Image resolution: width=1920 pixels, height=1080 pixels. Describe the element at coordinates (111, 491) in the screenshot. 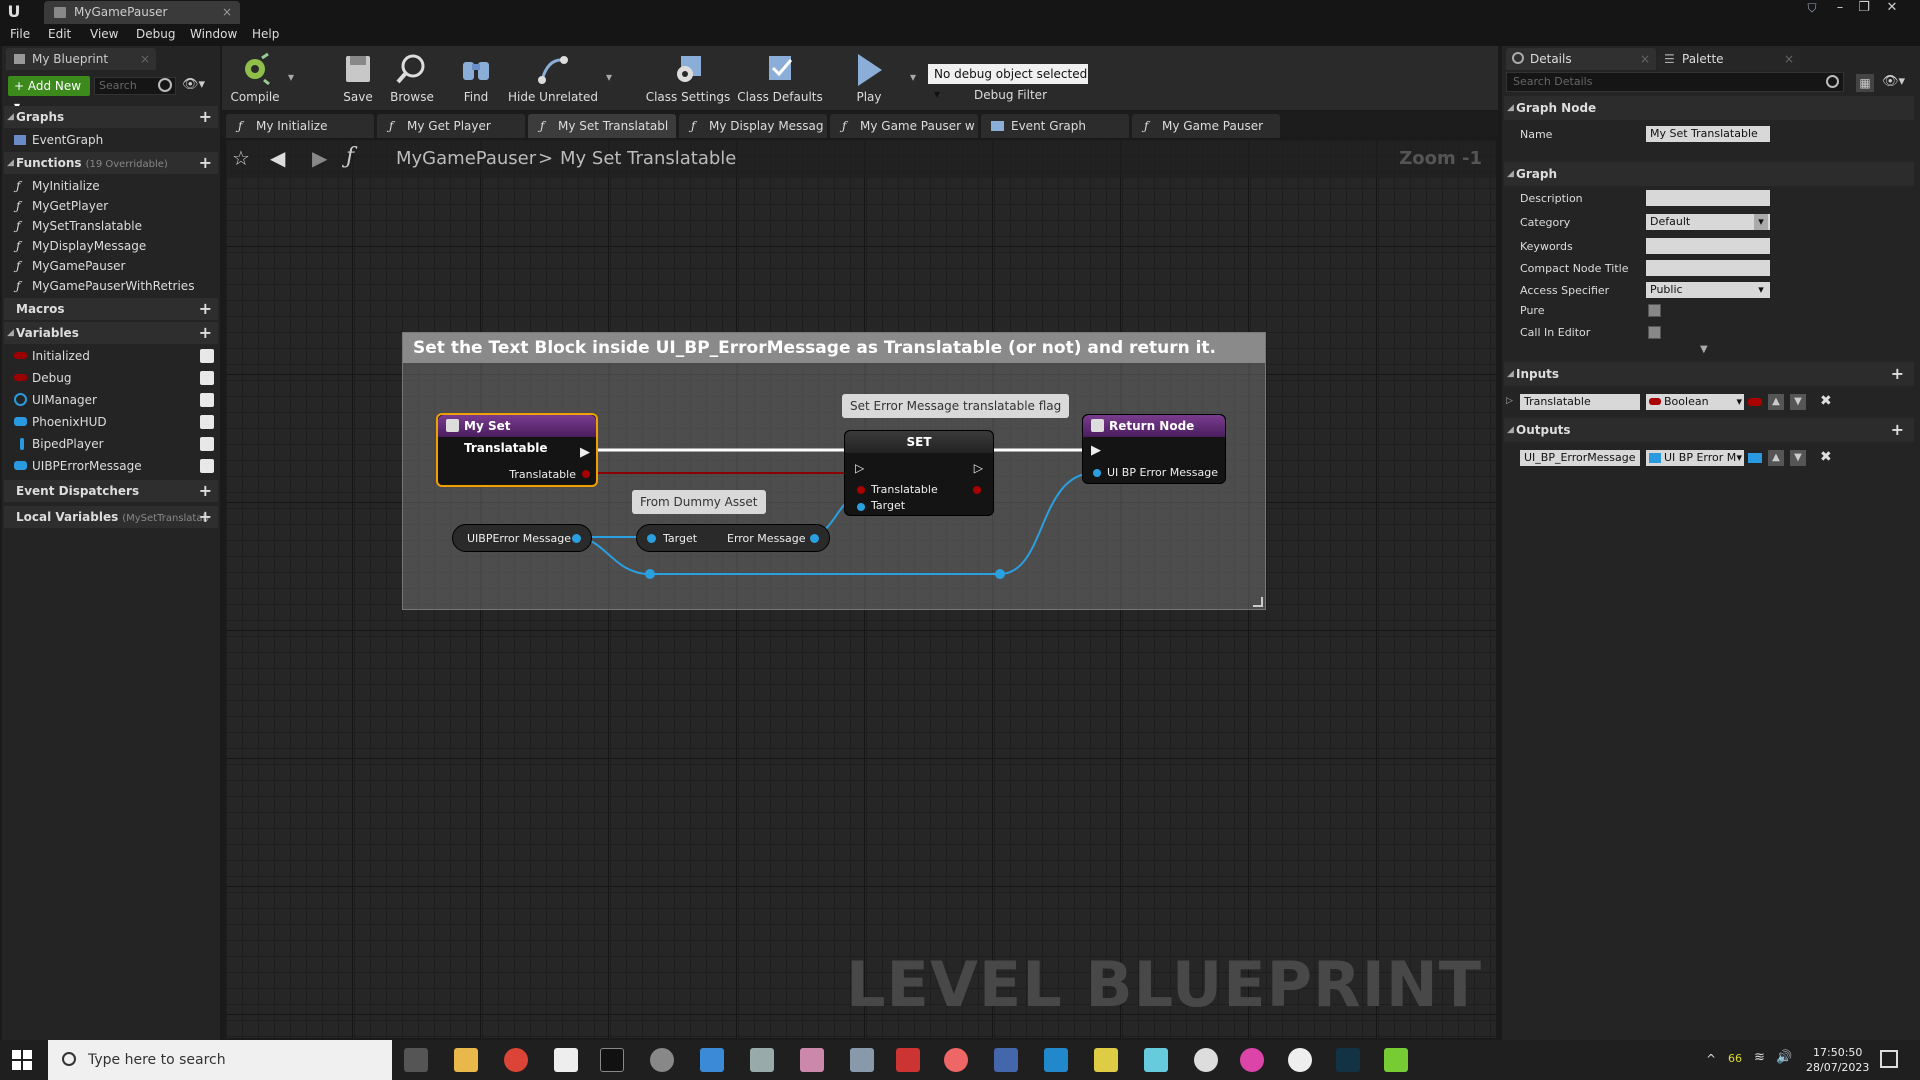

I see `event-dispatchers-section: Event Dispatchers +` at that location.